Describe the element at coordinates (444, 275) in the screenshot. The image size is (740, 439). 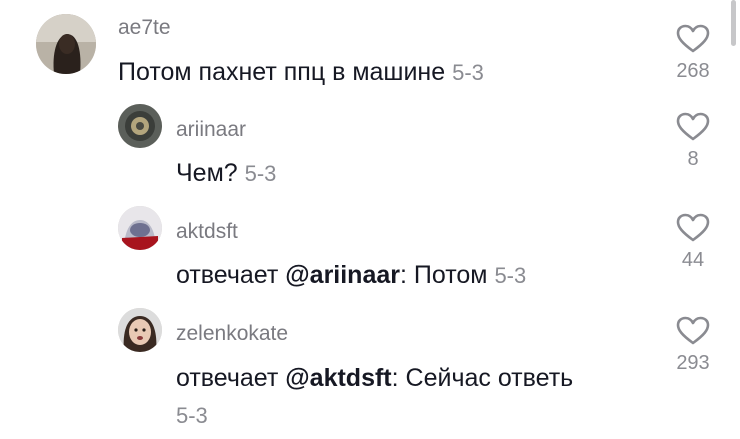
I see `comment-body: : Потом` at that location.